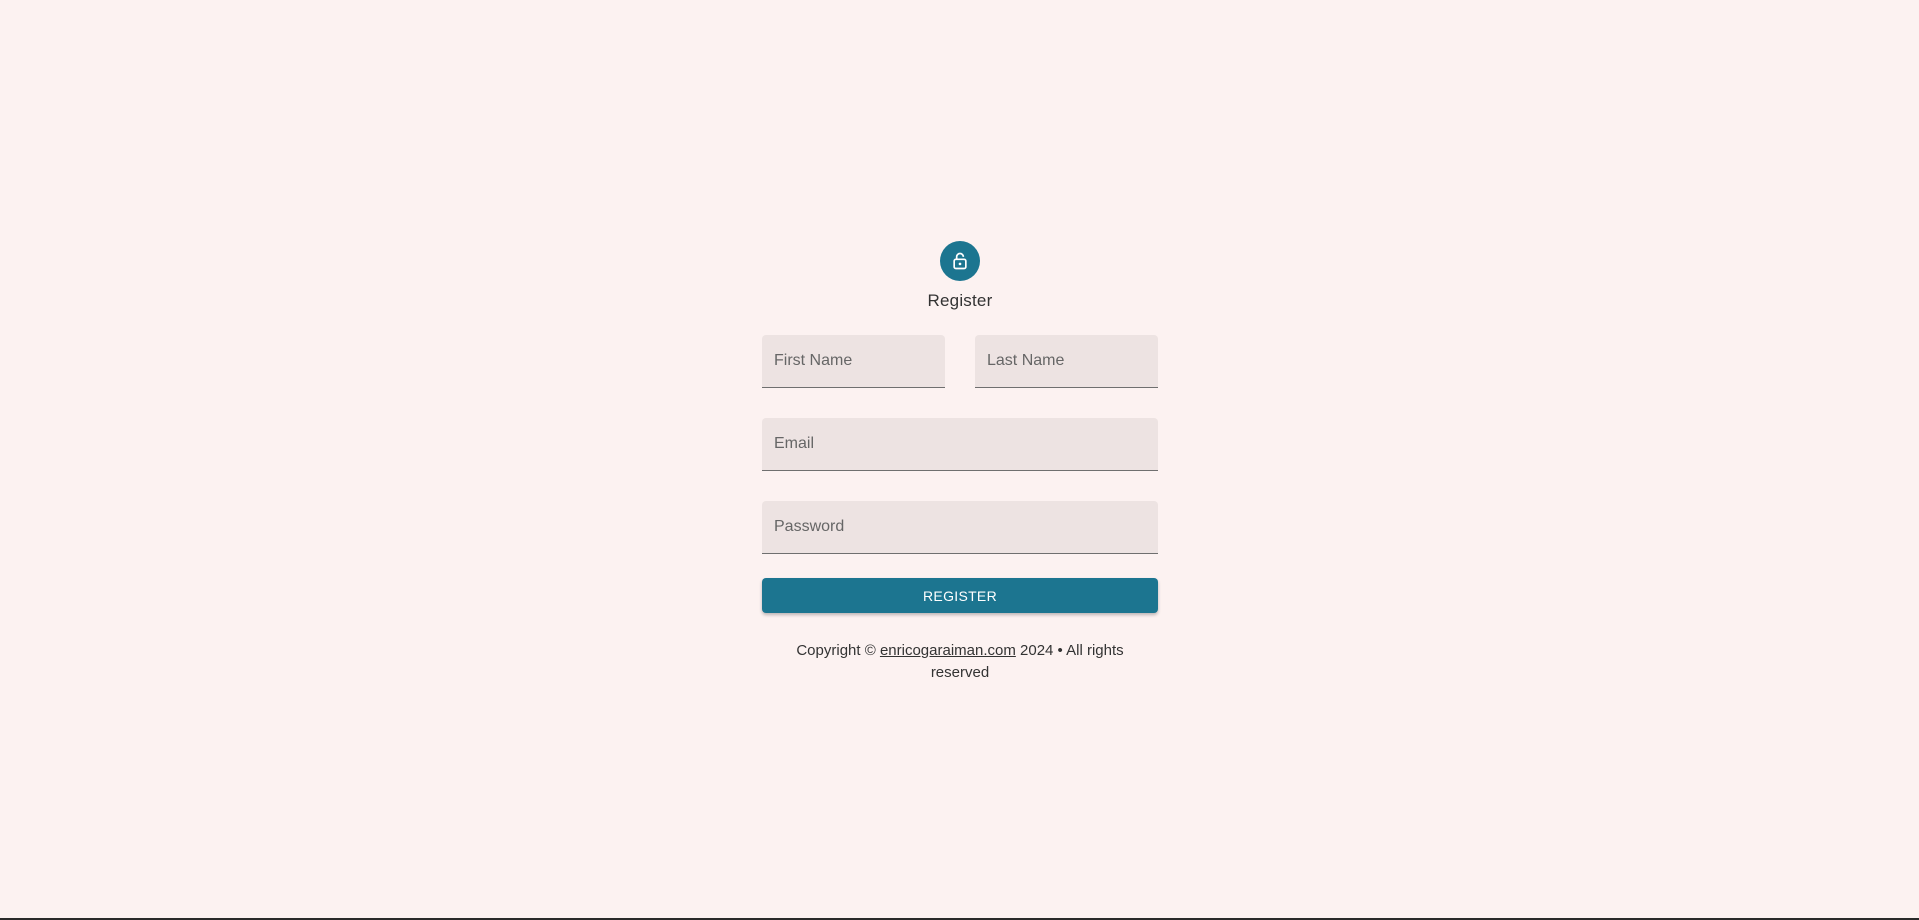 This screenshot has height=920, width=1919. I want to click on register-button: REGISTER, so click(960, 595).